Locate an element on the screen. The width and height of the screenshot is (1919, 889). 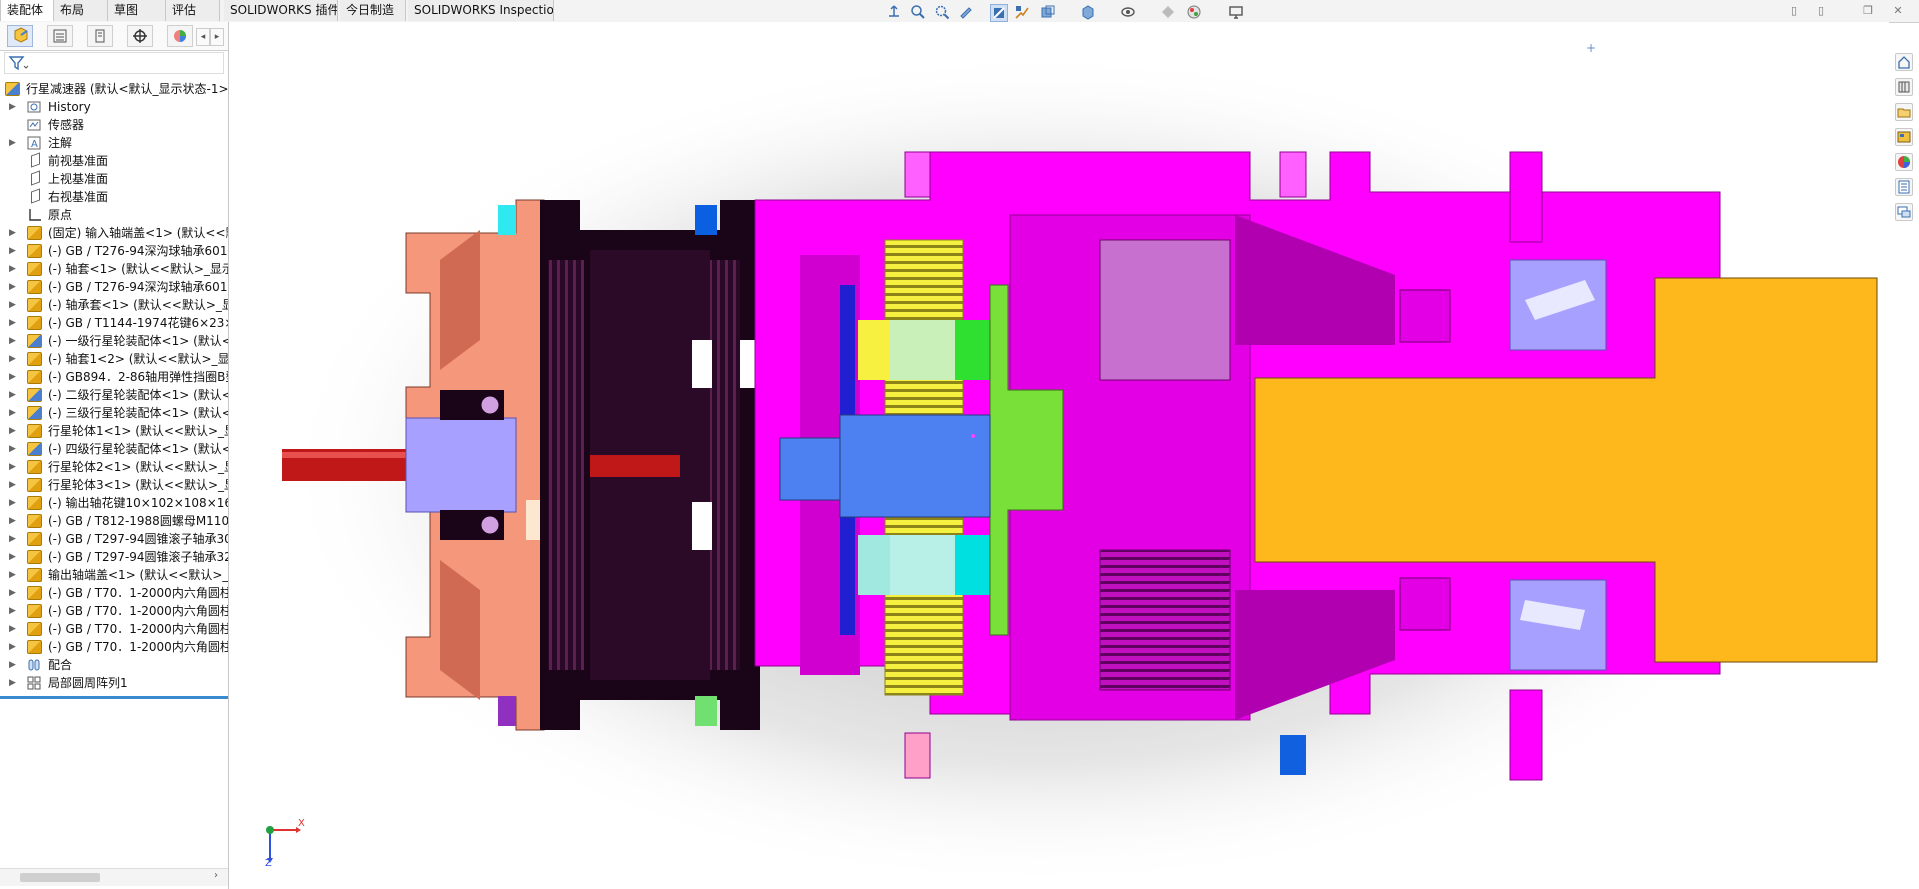
tree-item: ▶ (-) GB / T1144-1974花键6×23× is located at coordinates (114, 323).